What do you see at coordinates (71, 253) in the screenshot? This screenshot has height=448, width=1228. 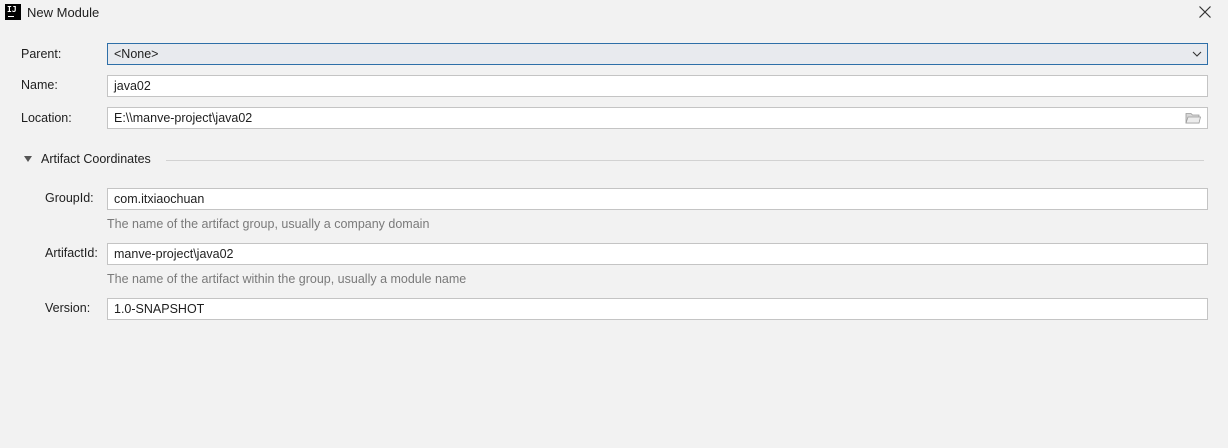 I see `artifactid-label: ArtifactId:` at bounding box center [71, 253].